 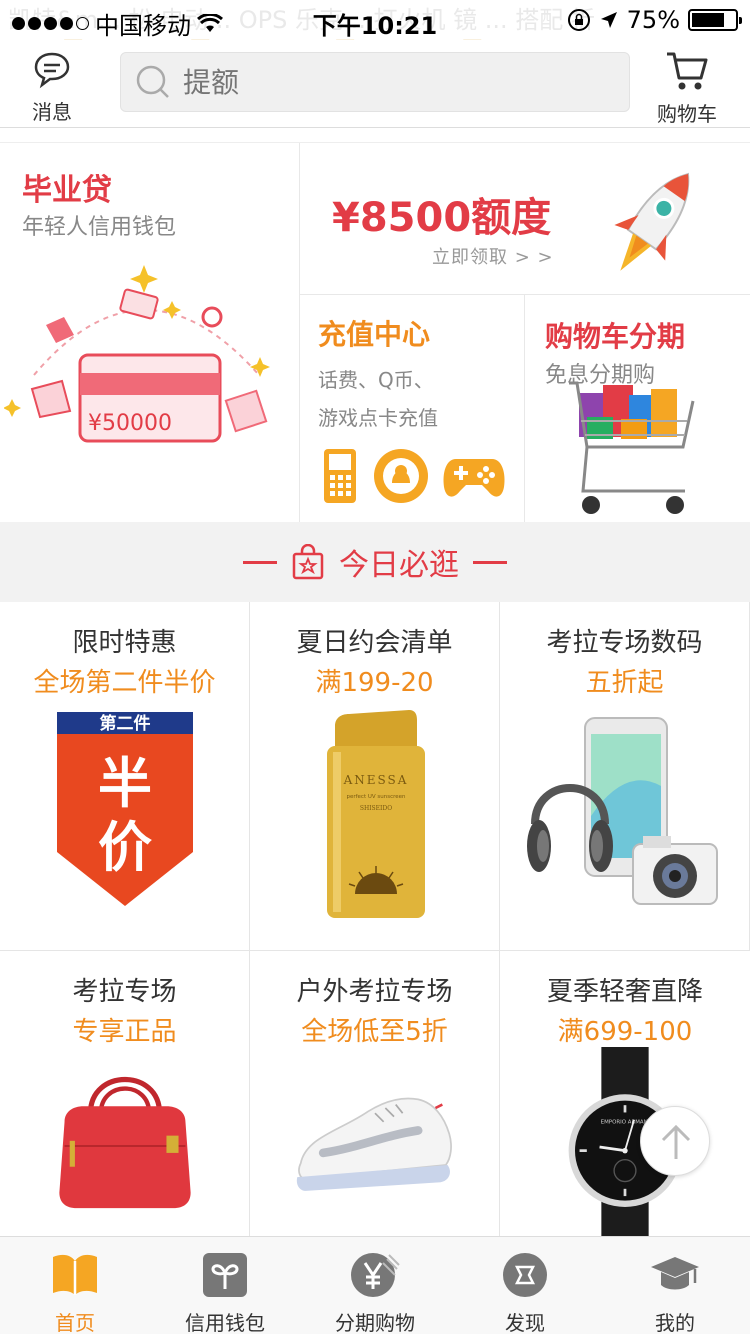 I want to click on tab-credit-wallet: 信用钱包, so click(x=225, y=1285).